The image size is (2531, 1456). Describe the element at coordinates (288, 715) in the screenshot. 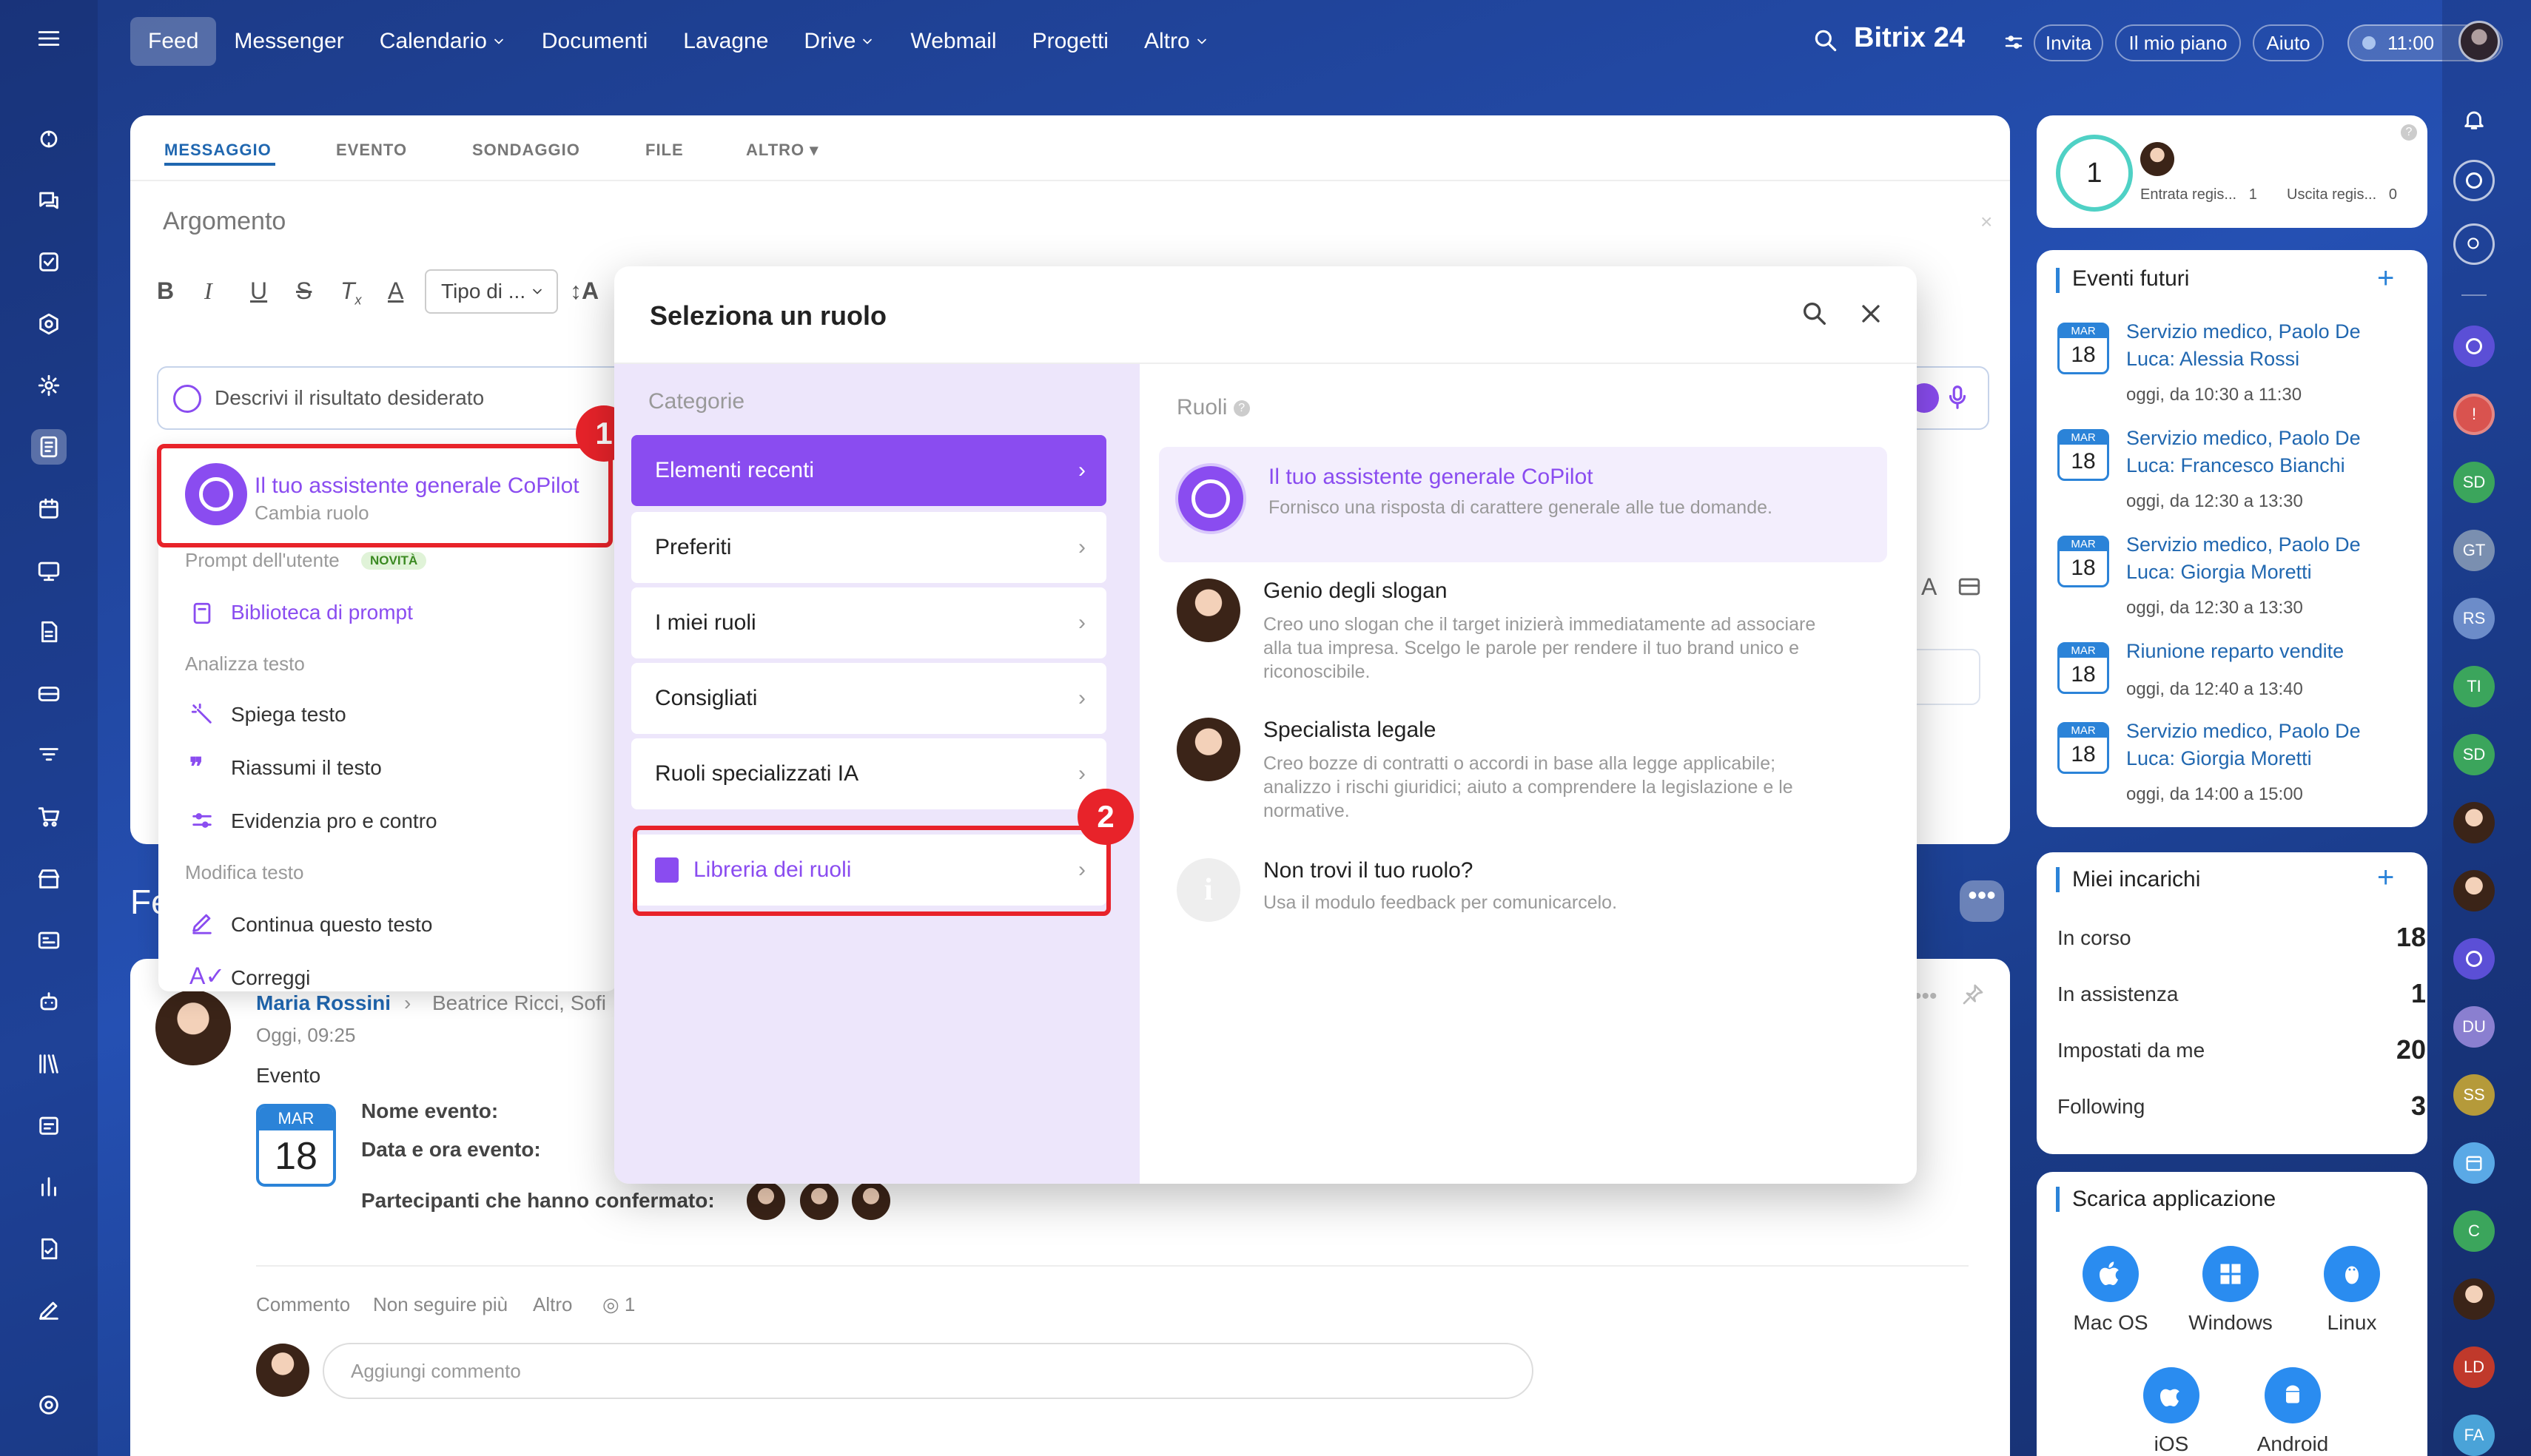

I see `explain-text-item: Spiega testo` at that location.